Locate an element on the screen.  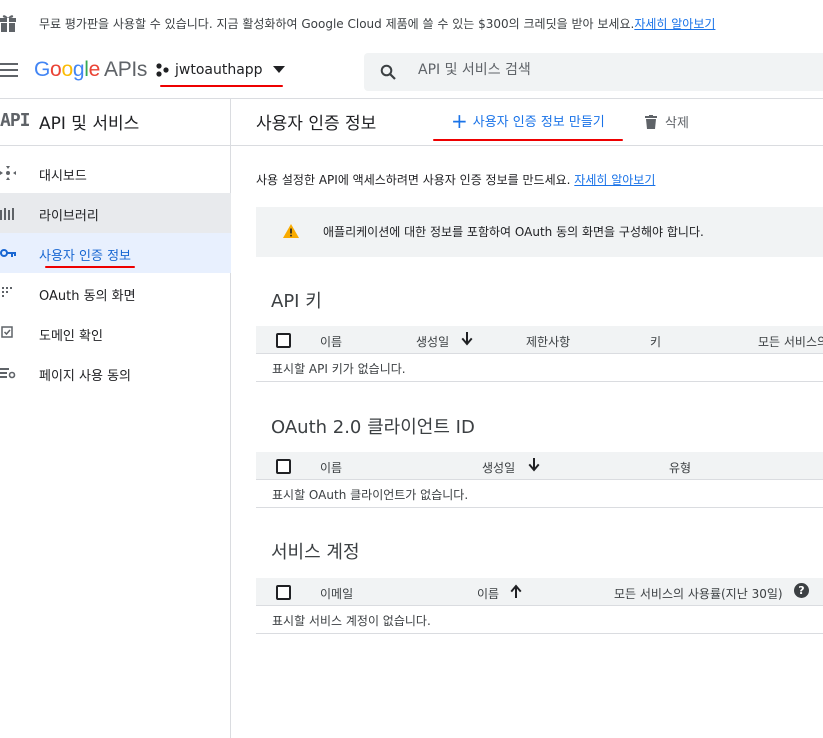
gift-icon is located at coordinates (8, 23).